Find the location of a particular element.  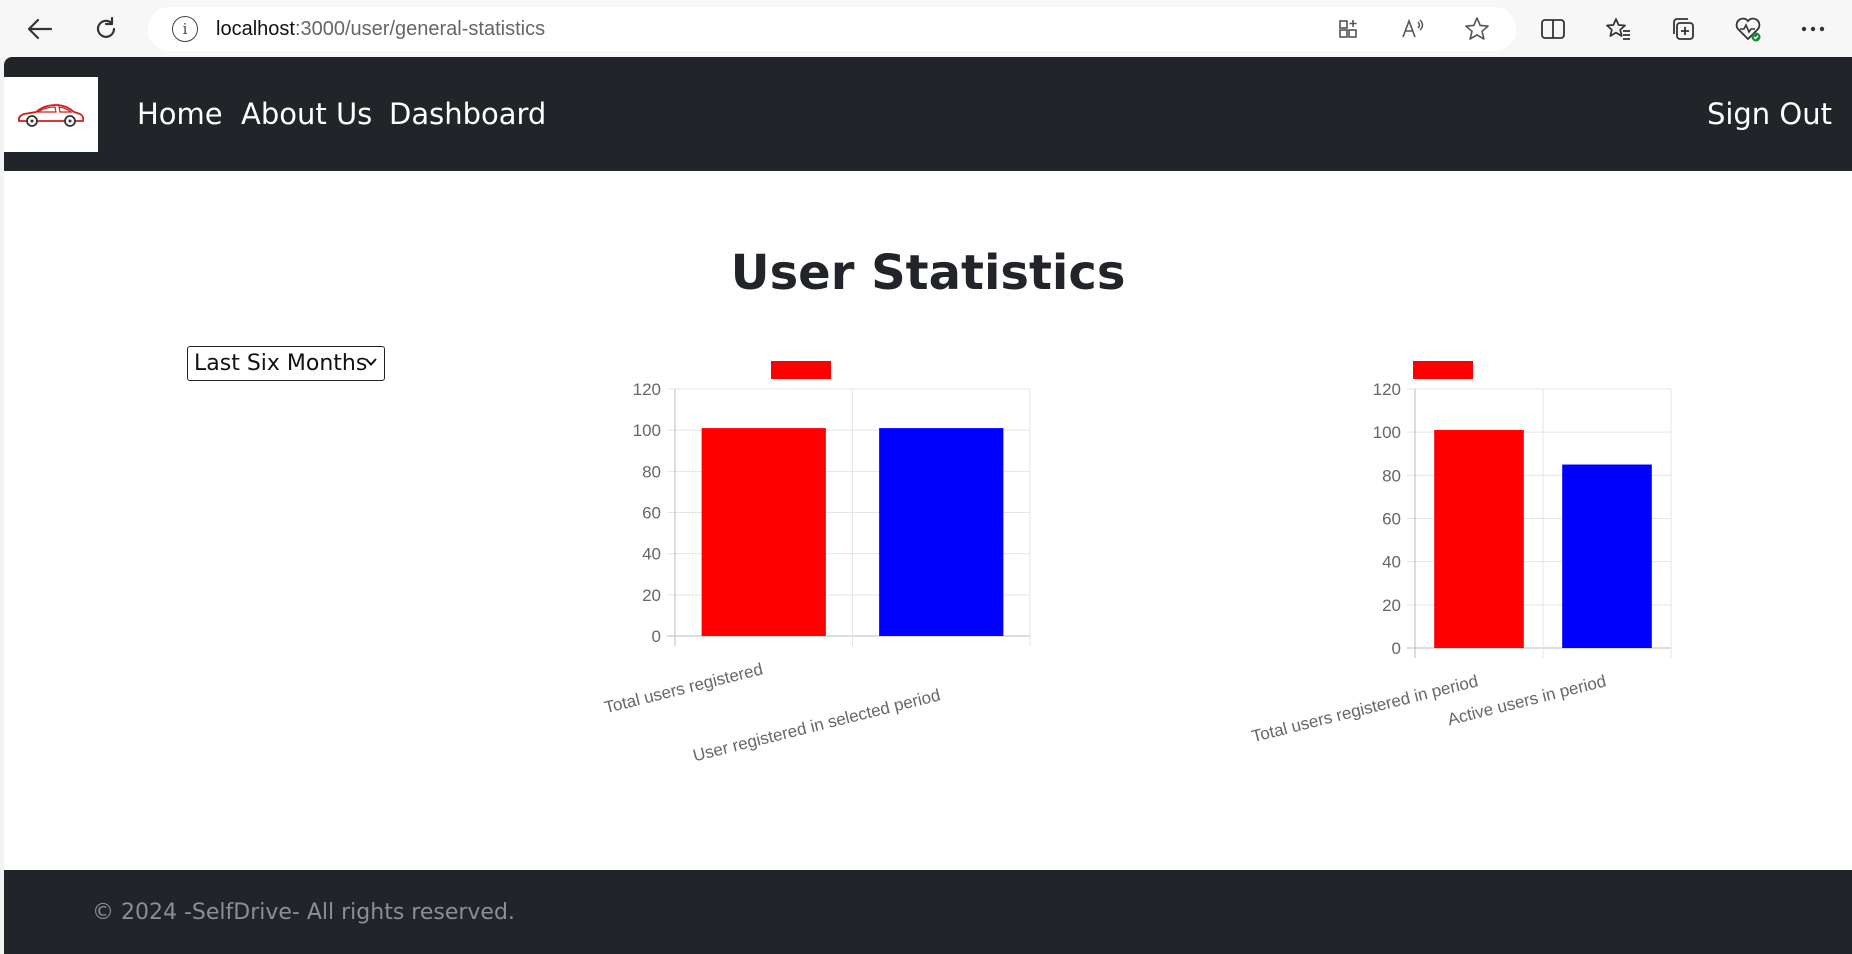

period-select: Last Six Months is located at coordinates (286, 363).